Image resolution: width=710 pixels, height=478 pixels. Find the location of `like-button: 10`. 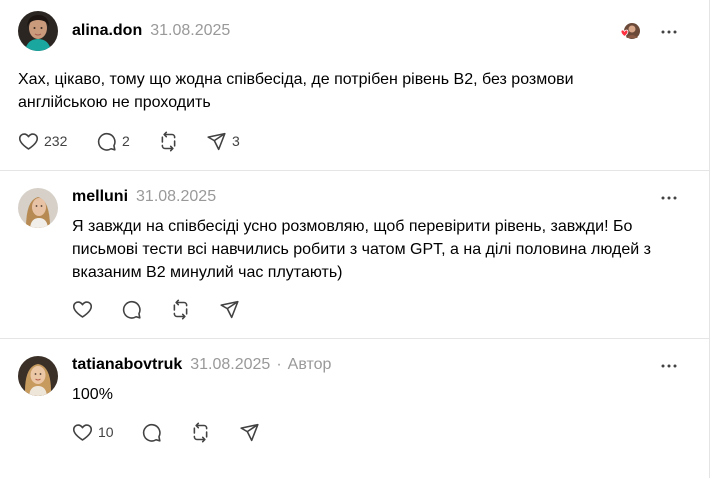

like-button: 10 is located at coordinates (93, 432).